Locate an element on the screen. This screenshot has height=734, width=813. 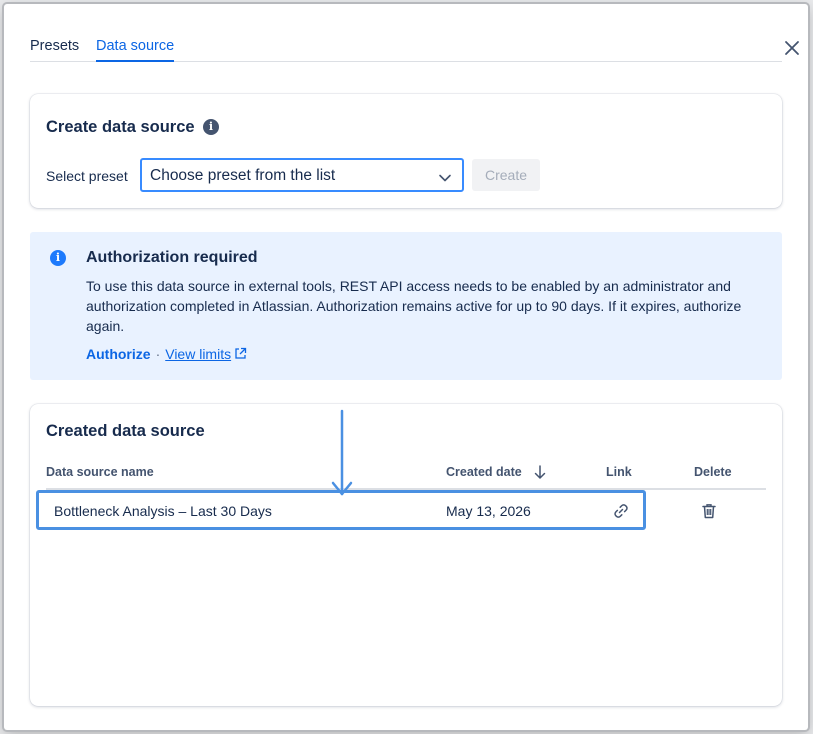
link-icon is located at coordinates (621, 511).